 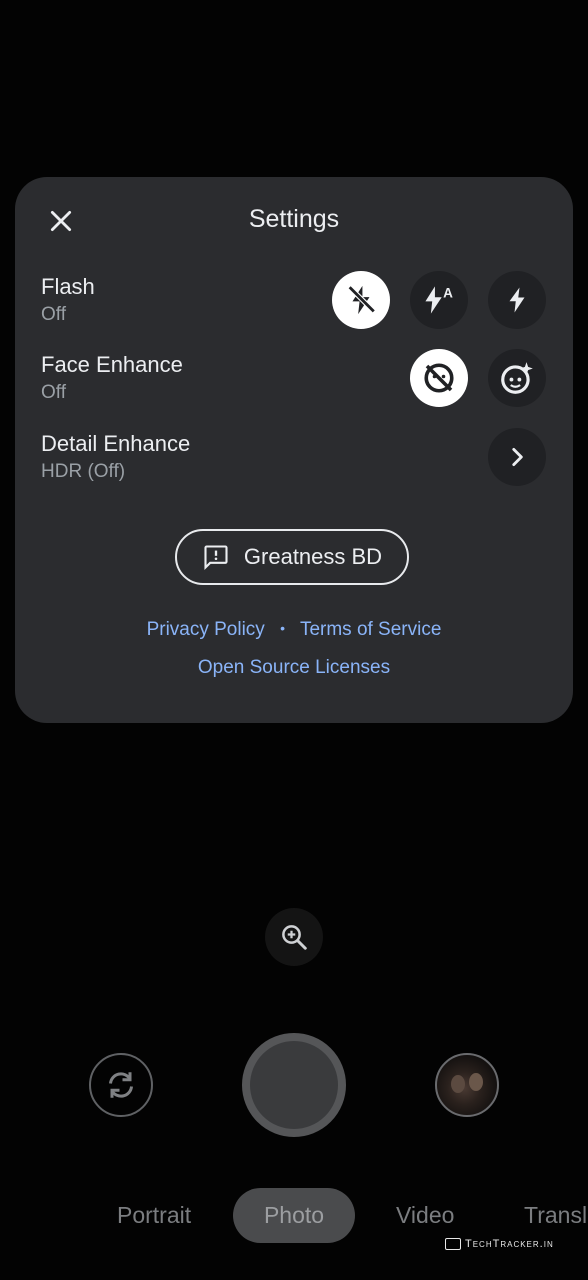 What do you see at coordinates (467, 1085) in the screenshot?
I see `gallery-thumbnail` at bounding box center [467, 1085].